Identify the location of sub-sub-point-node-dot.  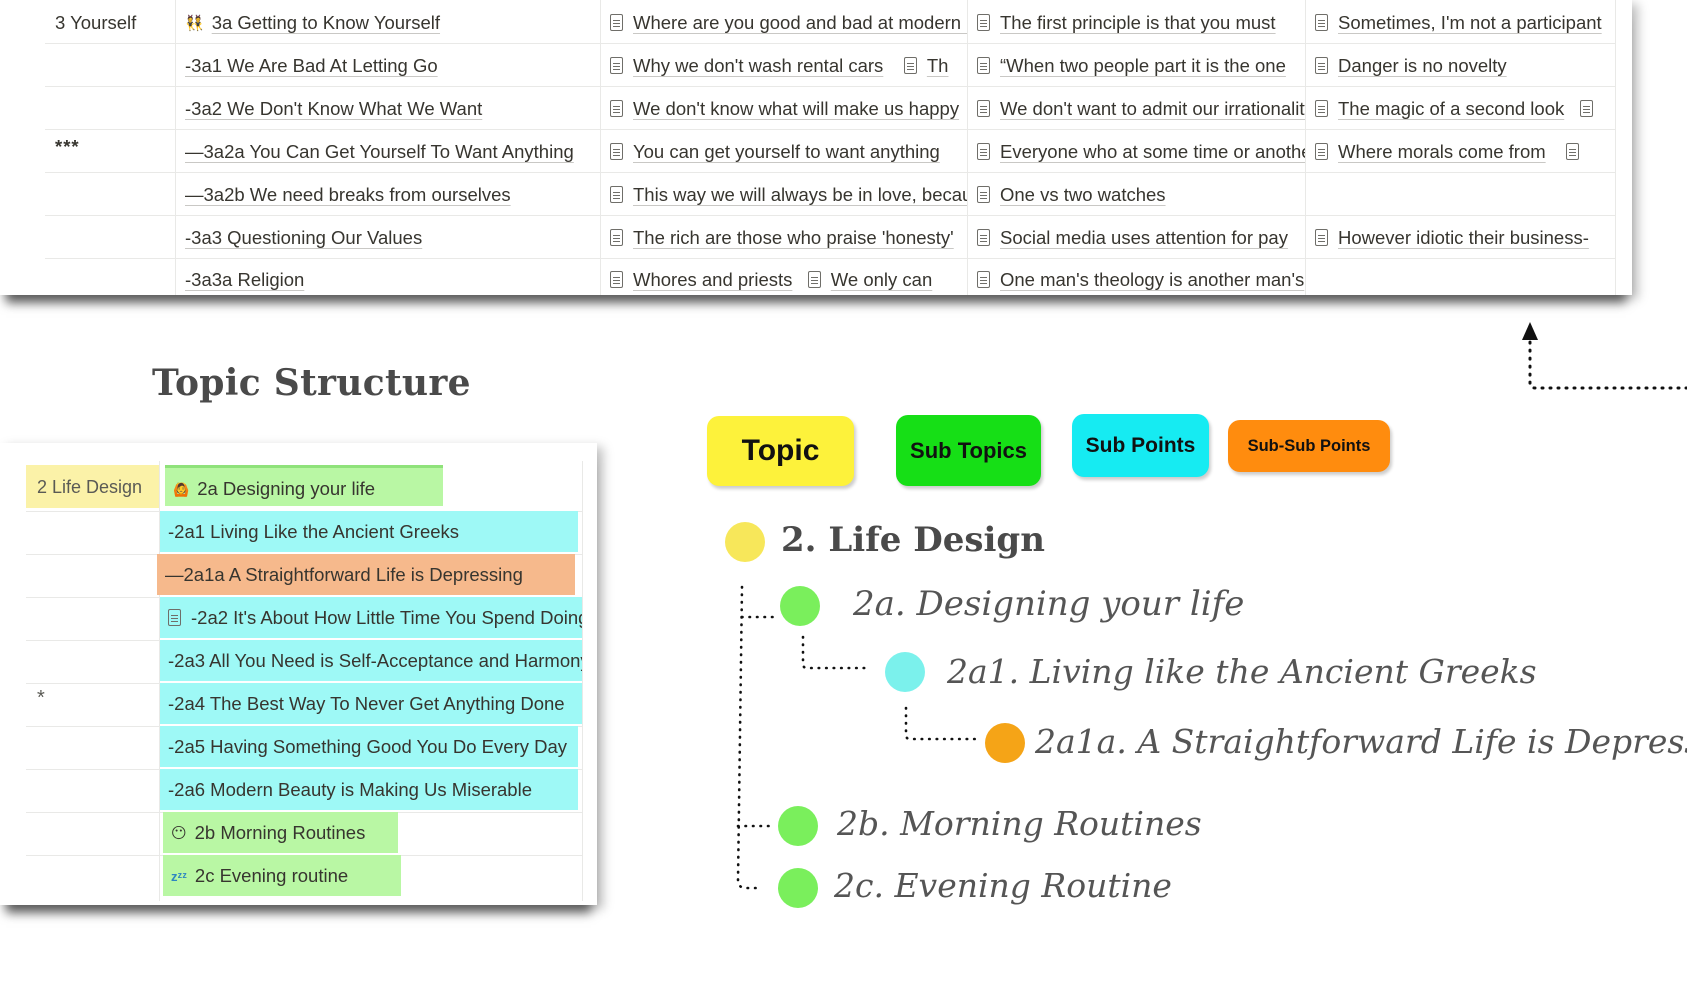
(1005, 743).